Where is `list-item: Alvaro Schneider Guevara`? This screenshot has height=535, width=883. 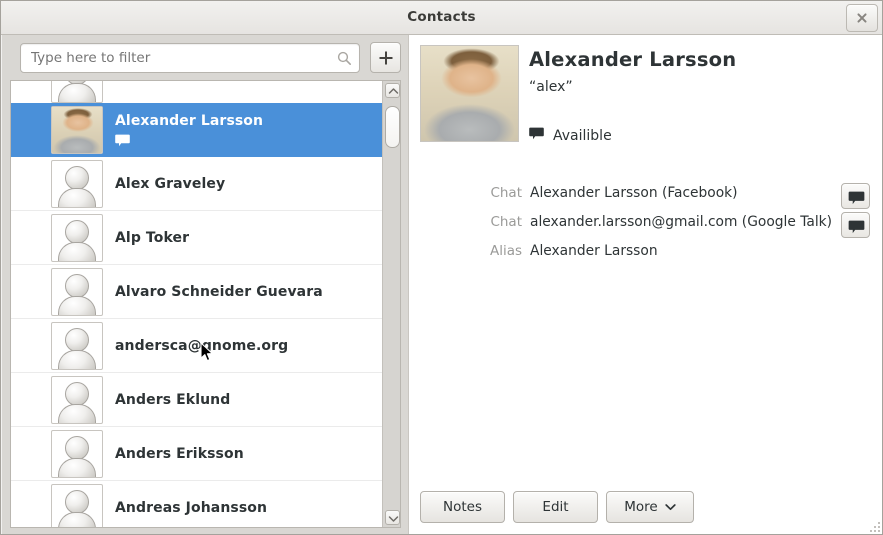 list-item: Alvaro Schneider Guevara is located at coordinates (197, 292).